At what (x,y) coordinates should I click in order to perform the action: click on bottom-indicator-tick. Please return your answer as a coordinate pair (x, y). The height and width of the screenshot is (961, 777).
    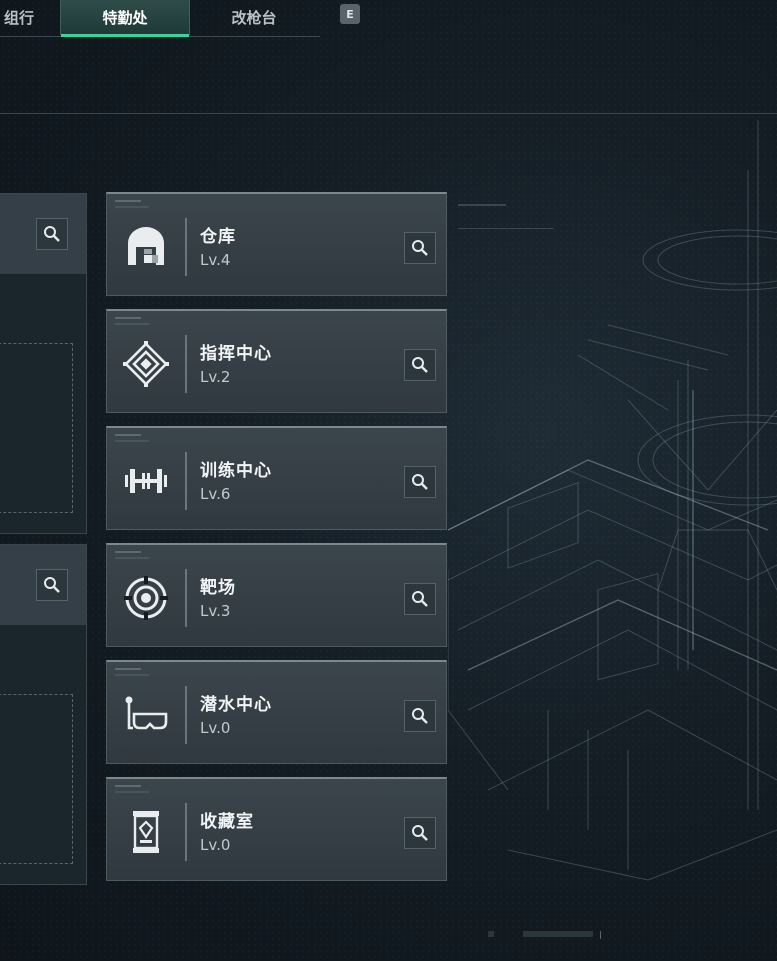
    Looking at the image, I should click on (600, 935).